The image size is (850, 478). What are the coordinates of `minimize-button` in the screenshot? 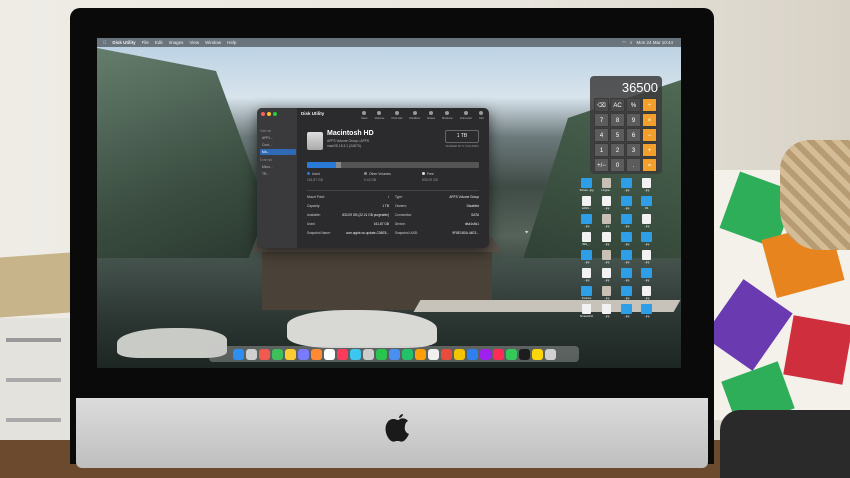 It's located at (269, 114).